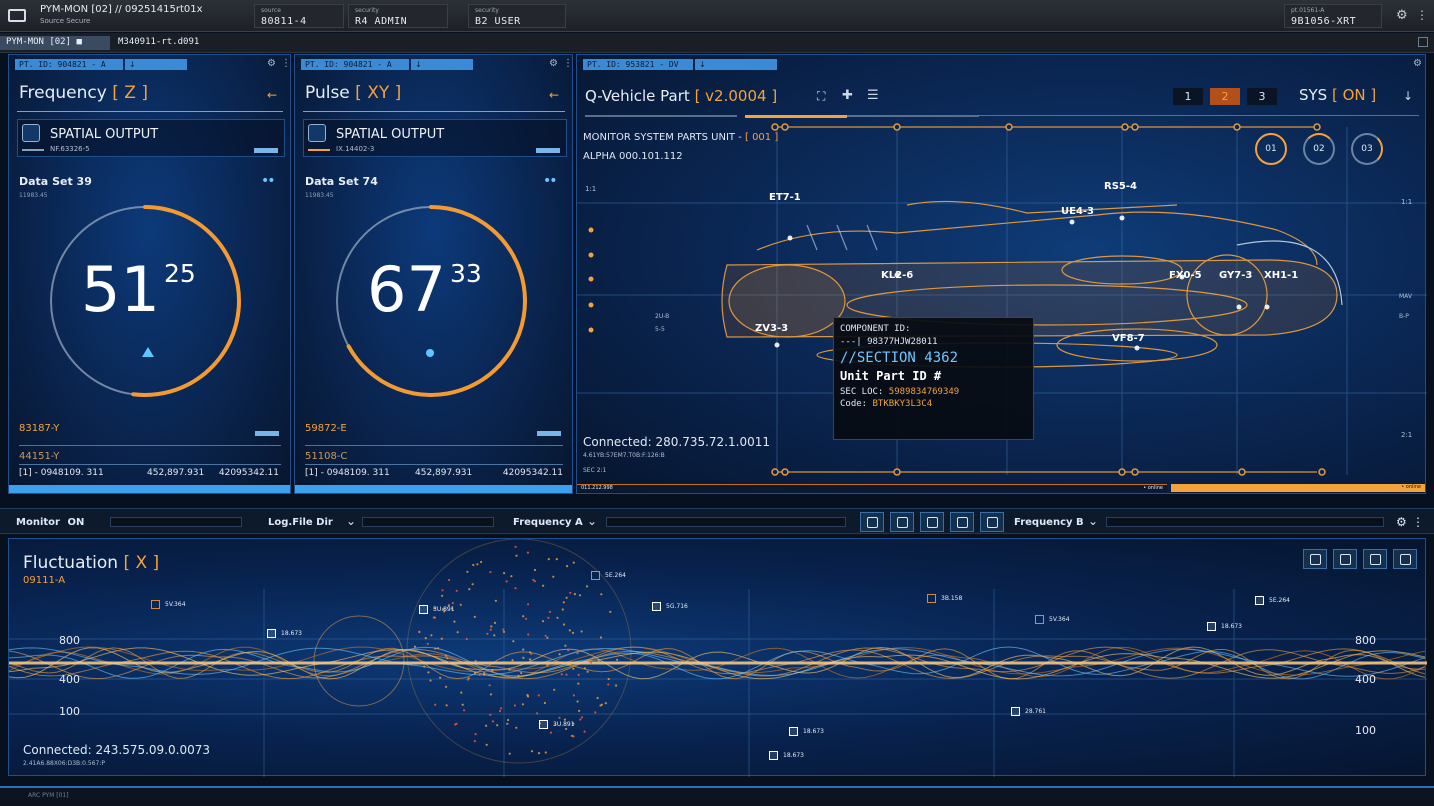 Image resolution: width=1434 pixels, height=806 pixels. Describe the element at coordinates (660, 329) in the screenshot. I see `left-code-2: 5-5` at that location.